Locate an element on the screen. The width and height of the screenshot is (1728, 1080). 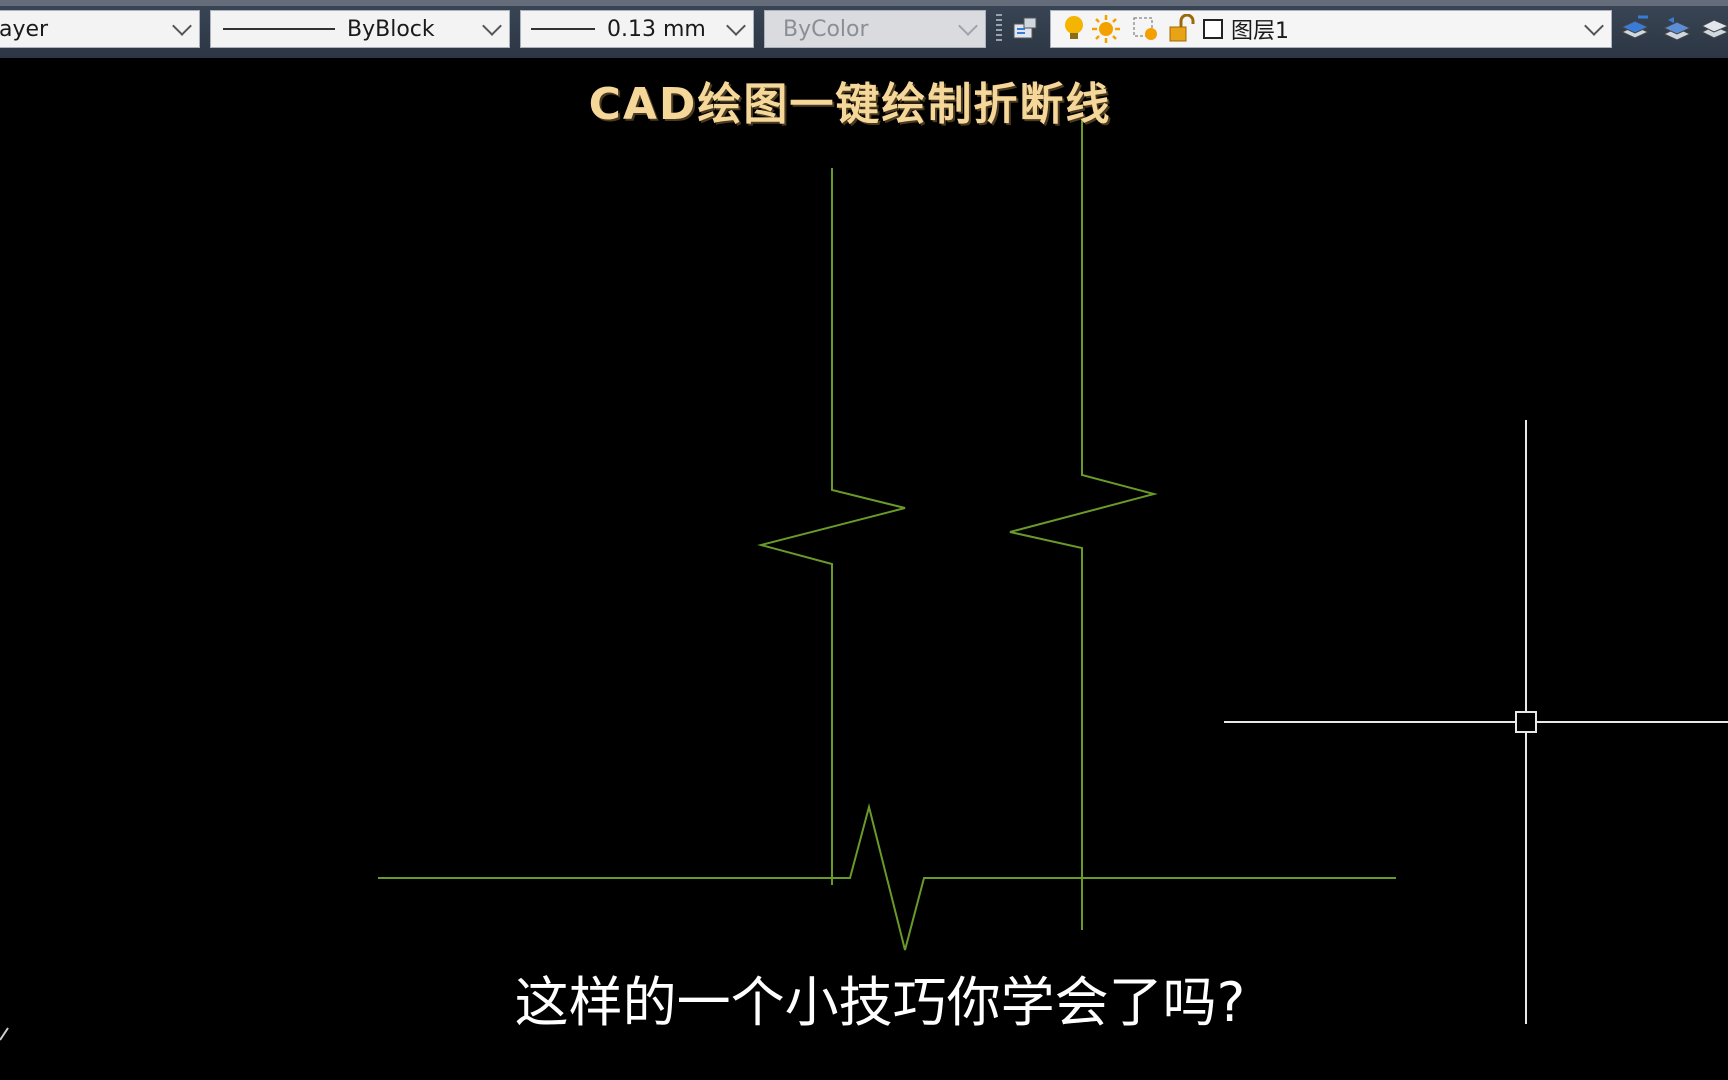
break-line-horizontal is located at coordinates (887, 877).